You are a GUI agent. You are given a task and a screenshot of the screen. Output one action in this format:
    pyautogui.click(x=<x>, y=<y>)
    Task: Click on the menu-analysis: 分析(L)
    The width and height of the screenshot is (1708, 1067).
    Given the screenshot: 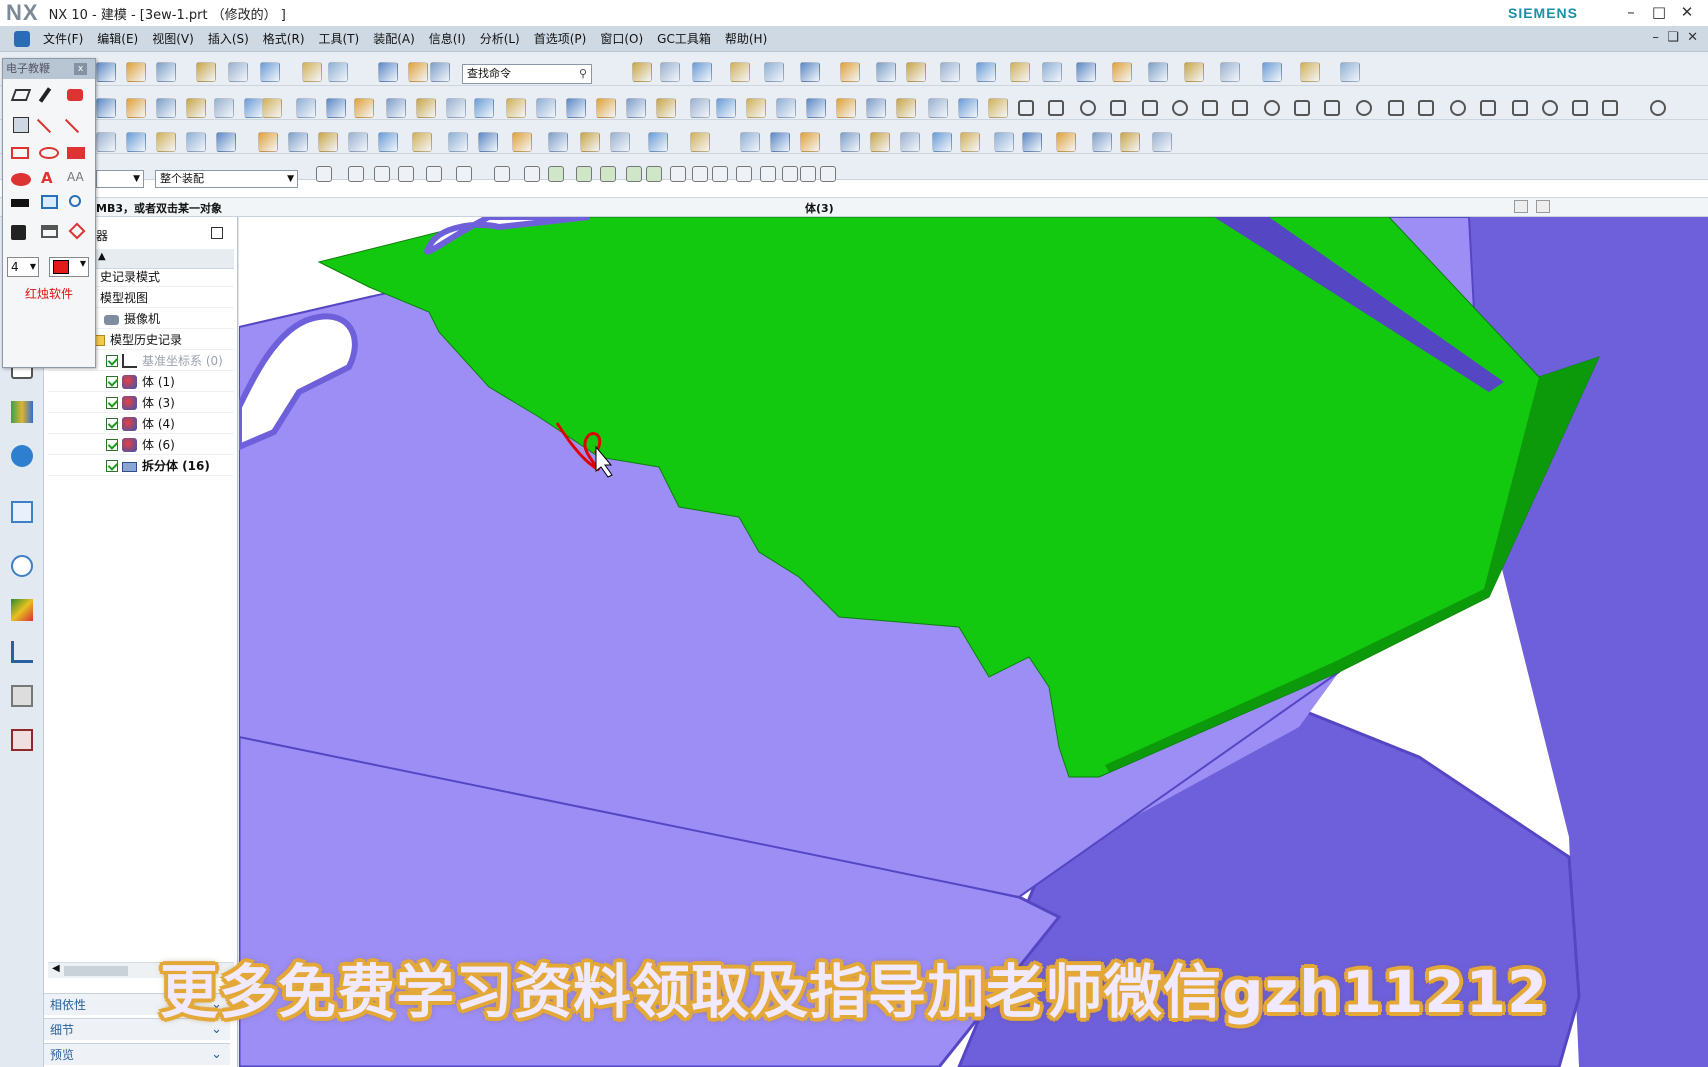 What is the action you would take?
    pyautogui.click(x=500, y=38)
    